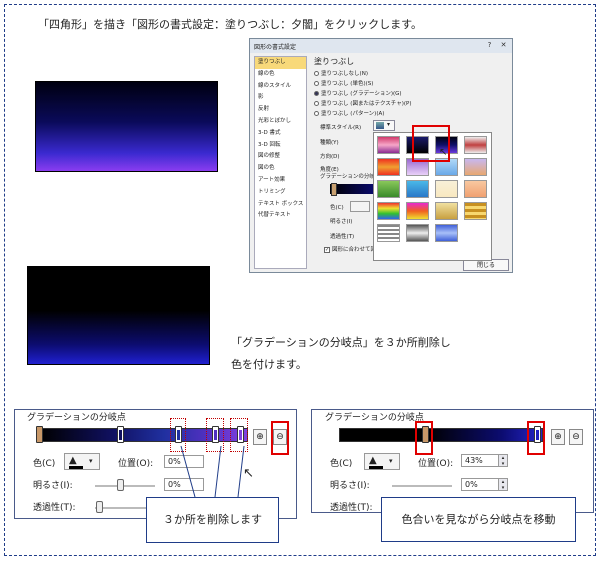 The height and width of the screenshot is (562, 600). I want to click on right-position-label: 位置(O):, so click(436, 464).